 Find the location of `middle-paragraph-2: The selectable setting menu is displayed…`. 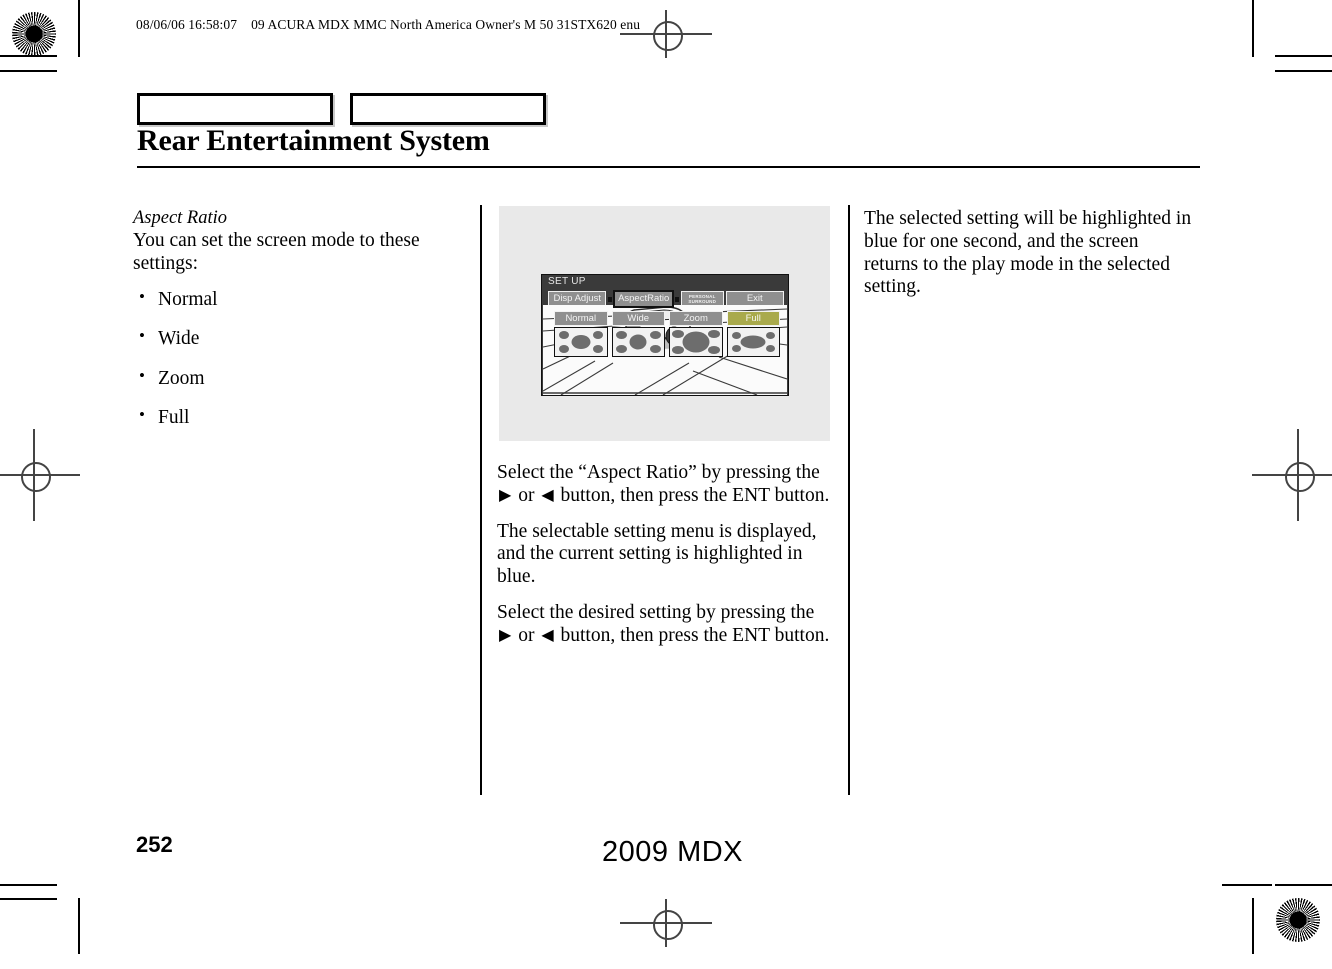

middle-paragraph-2: The selectable setting menu is displayed… is located at coordinates (657, 554).